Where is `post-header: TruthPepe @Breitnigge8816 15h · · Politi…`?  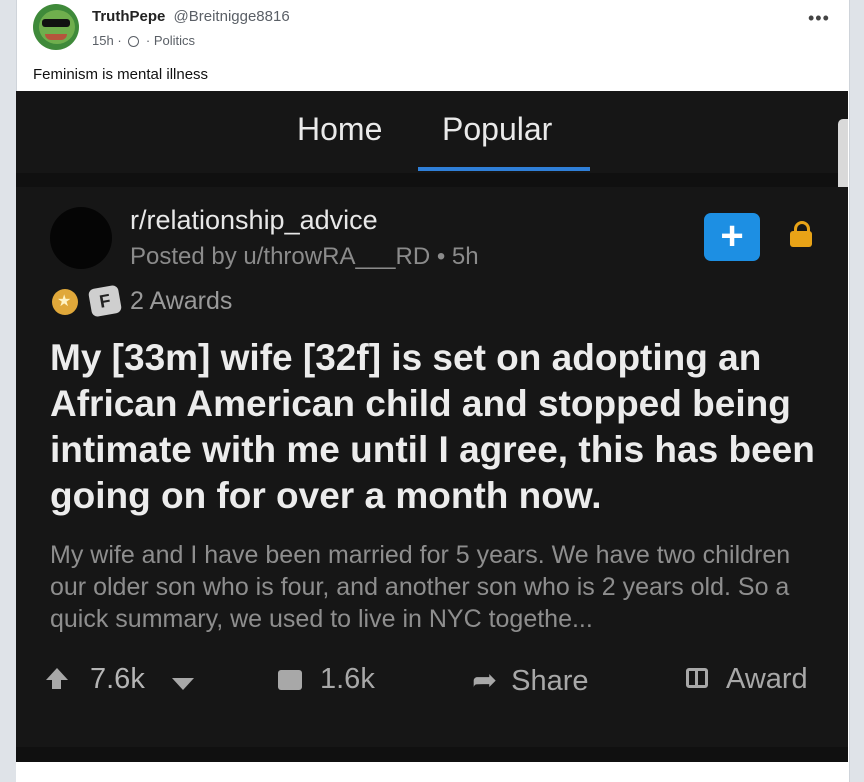 post-header: TruthPepe @Breitnigge8816 15h · · Politi… is located at coordinates (432, 31).